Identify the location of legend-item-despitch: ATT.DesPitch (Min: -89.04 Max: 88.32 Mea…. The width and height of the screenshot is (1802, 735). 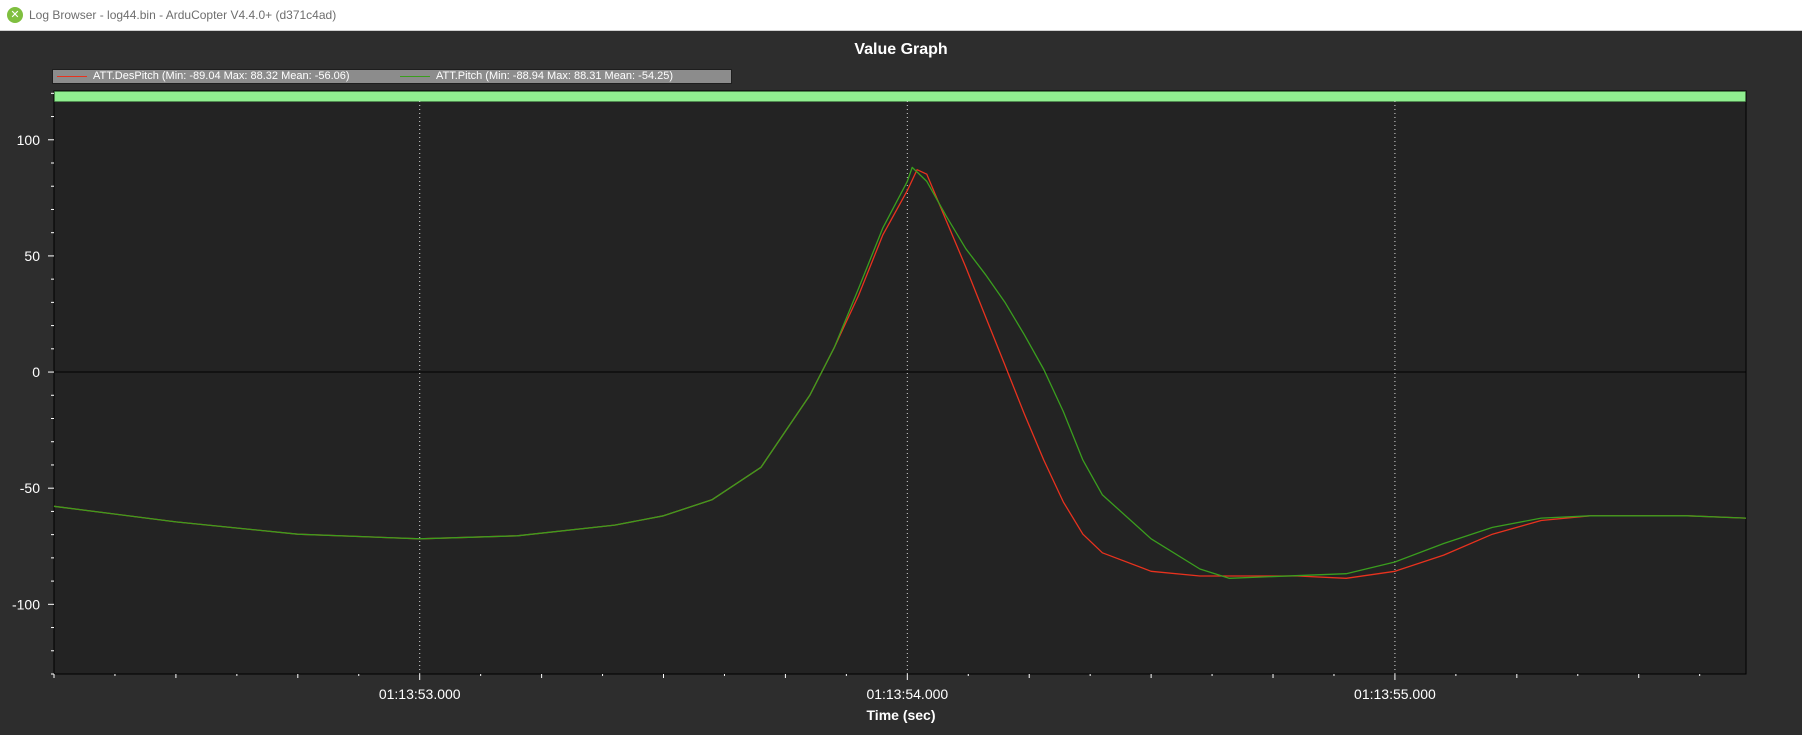
(203, 76).